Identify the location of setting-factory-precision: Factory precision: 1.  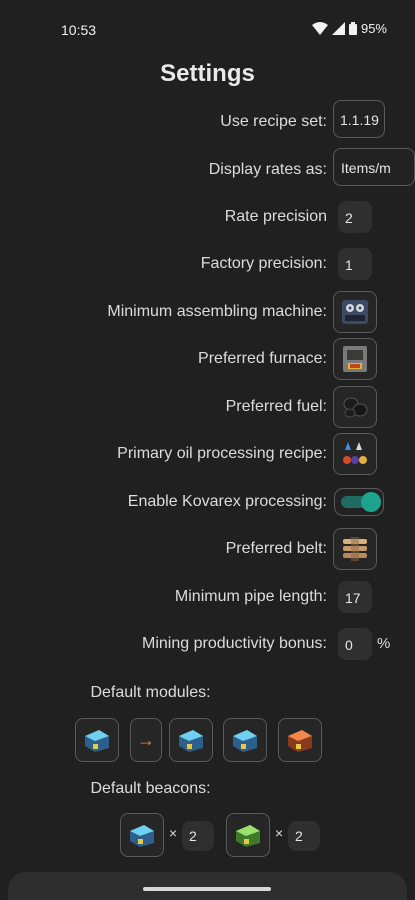
(207, 264).